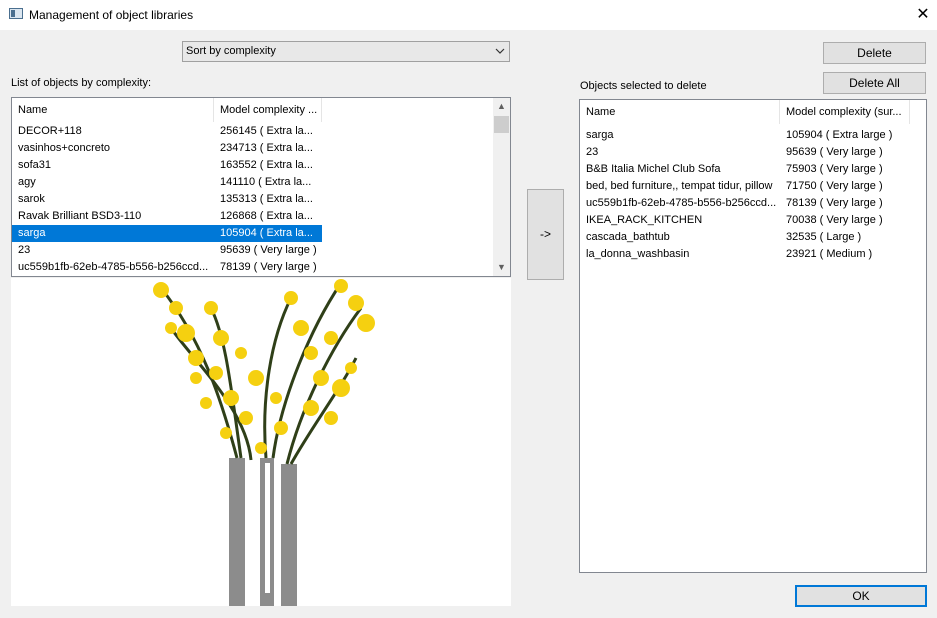 The image size is (937, 618). Describe the element at coordinates (111, 15) in the screenshot. I see `window-title: Management of object libraries` at that location.